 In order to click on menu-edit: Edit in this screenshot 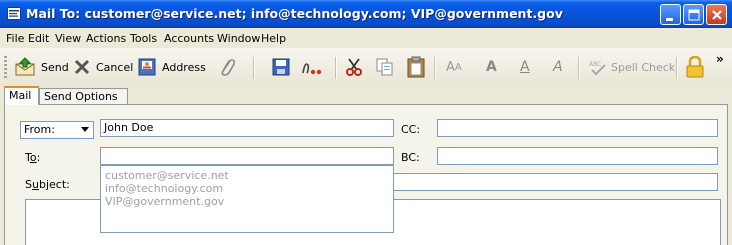, I will do `click(38, 38)`.